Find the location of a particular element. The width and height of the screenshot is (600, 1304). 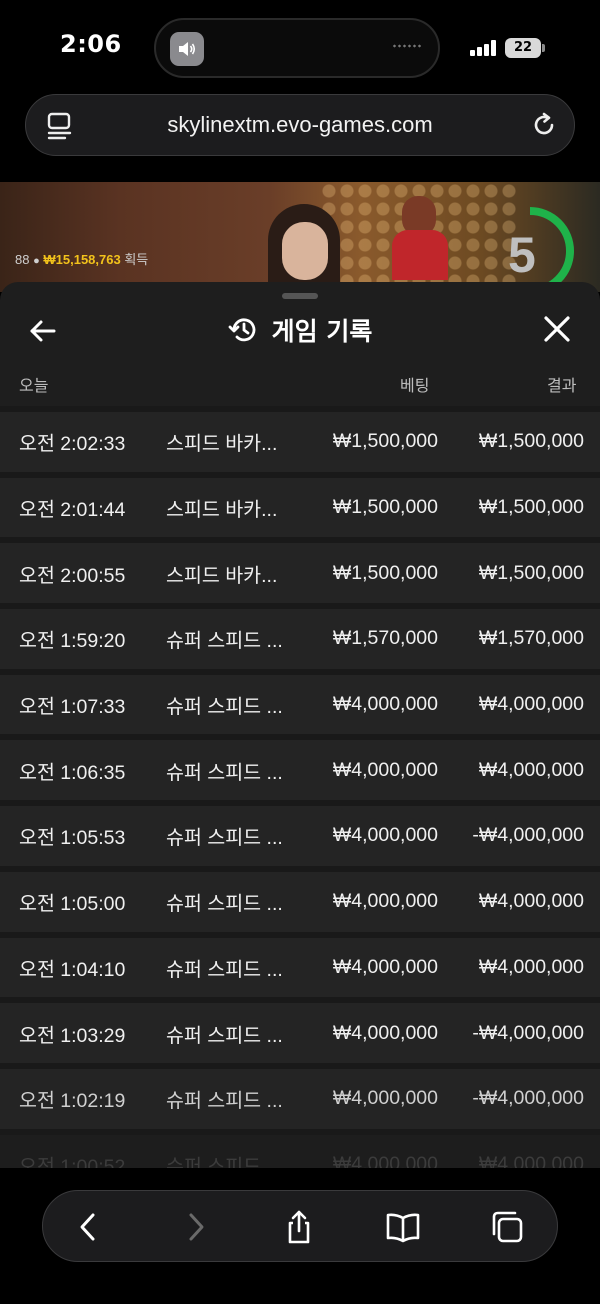

page-title: 게임 기록 is located at coordinates (322, 331).